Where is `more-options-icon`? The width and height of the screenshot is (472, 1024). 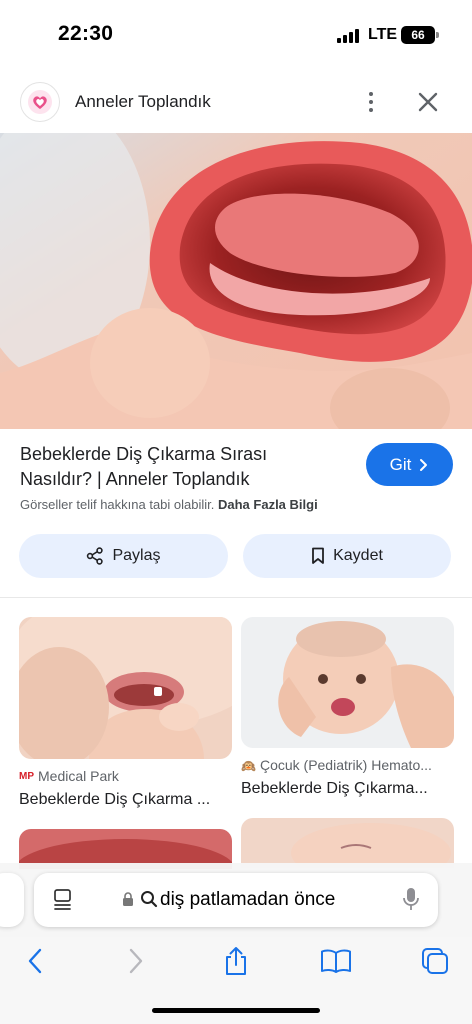 more-options-icon is located at coordinates (371, 102).